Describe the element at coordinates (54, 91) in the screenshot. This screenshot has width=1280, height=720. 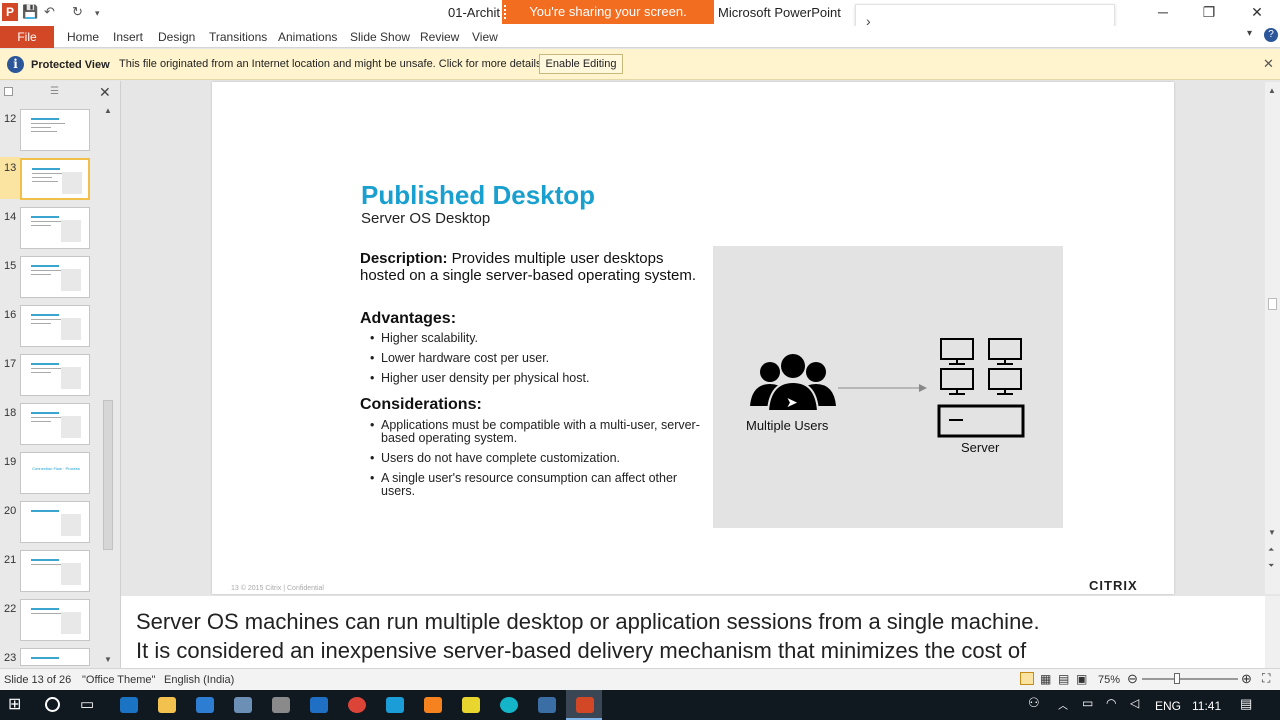
I see `grip-icon: ☰` at that location.